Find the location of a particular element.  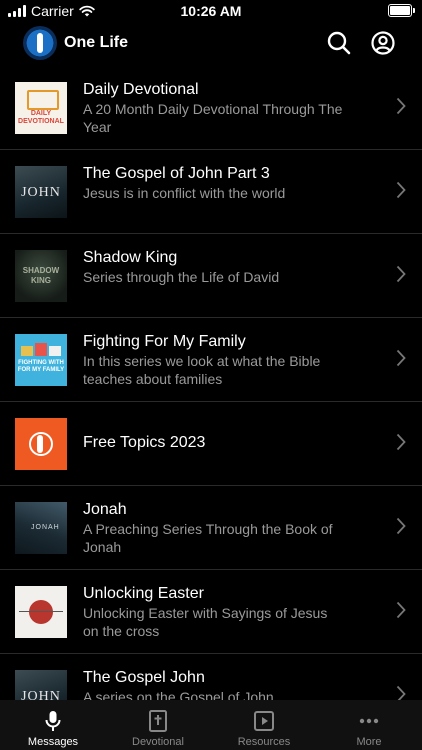

account-icon is located at coordinates (383, 43).